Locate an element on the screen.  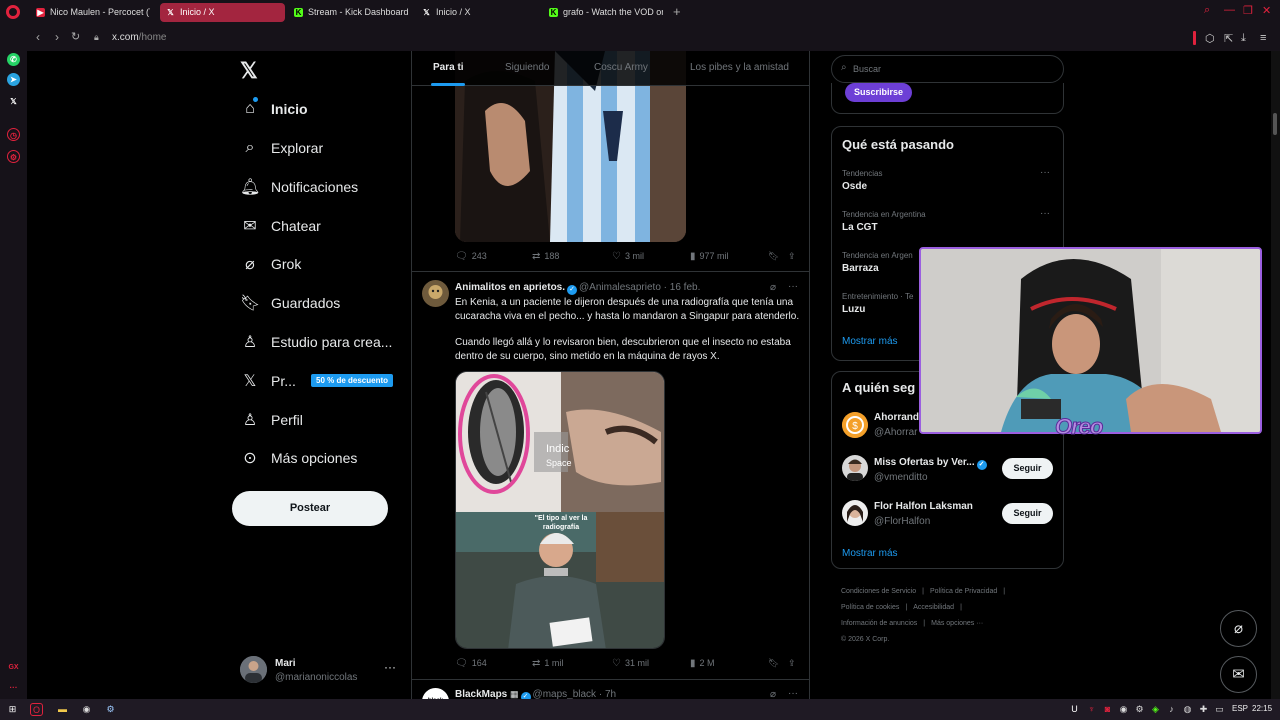
more-icon: ··· is located at coordinates (13, 687).